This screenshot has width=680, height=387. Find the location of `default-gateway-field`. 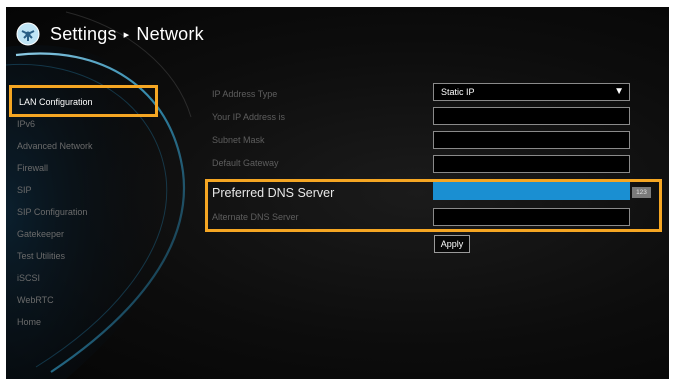

default-gateway-field is located at coordinates (531, 164).